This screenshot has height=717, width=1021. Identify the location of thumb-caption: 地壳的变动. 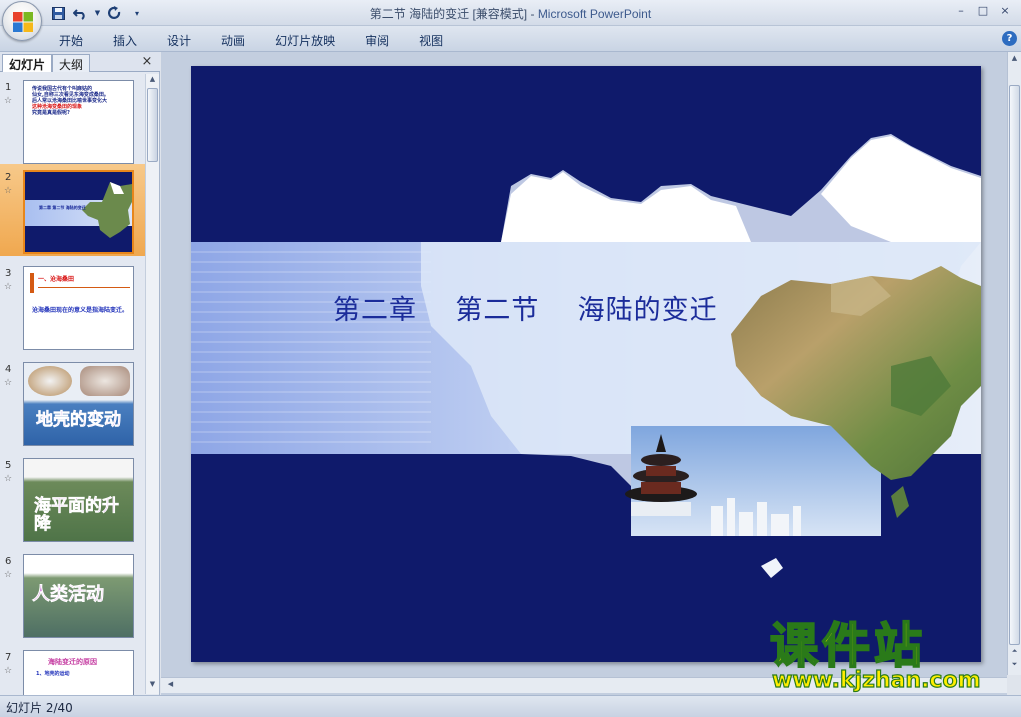
(79, 420).